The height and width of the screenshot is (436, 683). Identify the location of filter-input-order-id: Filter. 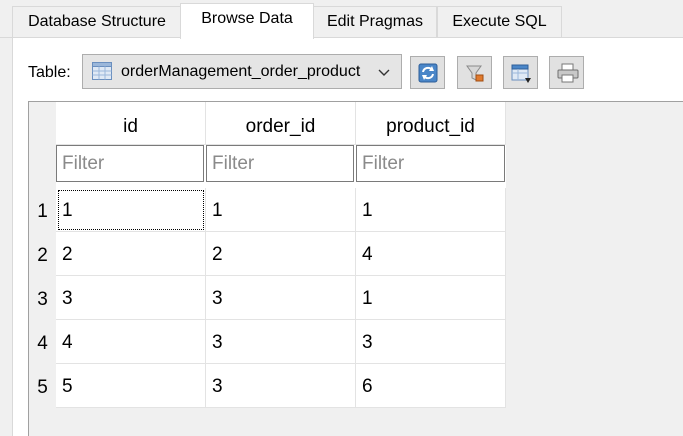
(280, 163).